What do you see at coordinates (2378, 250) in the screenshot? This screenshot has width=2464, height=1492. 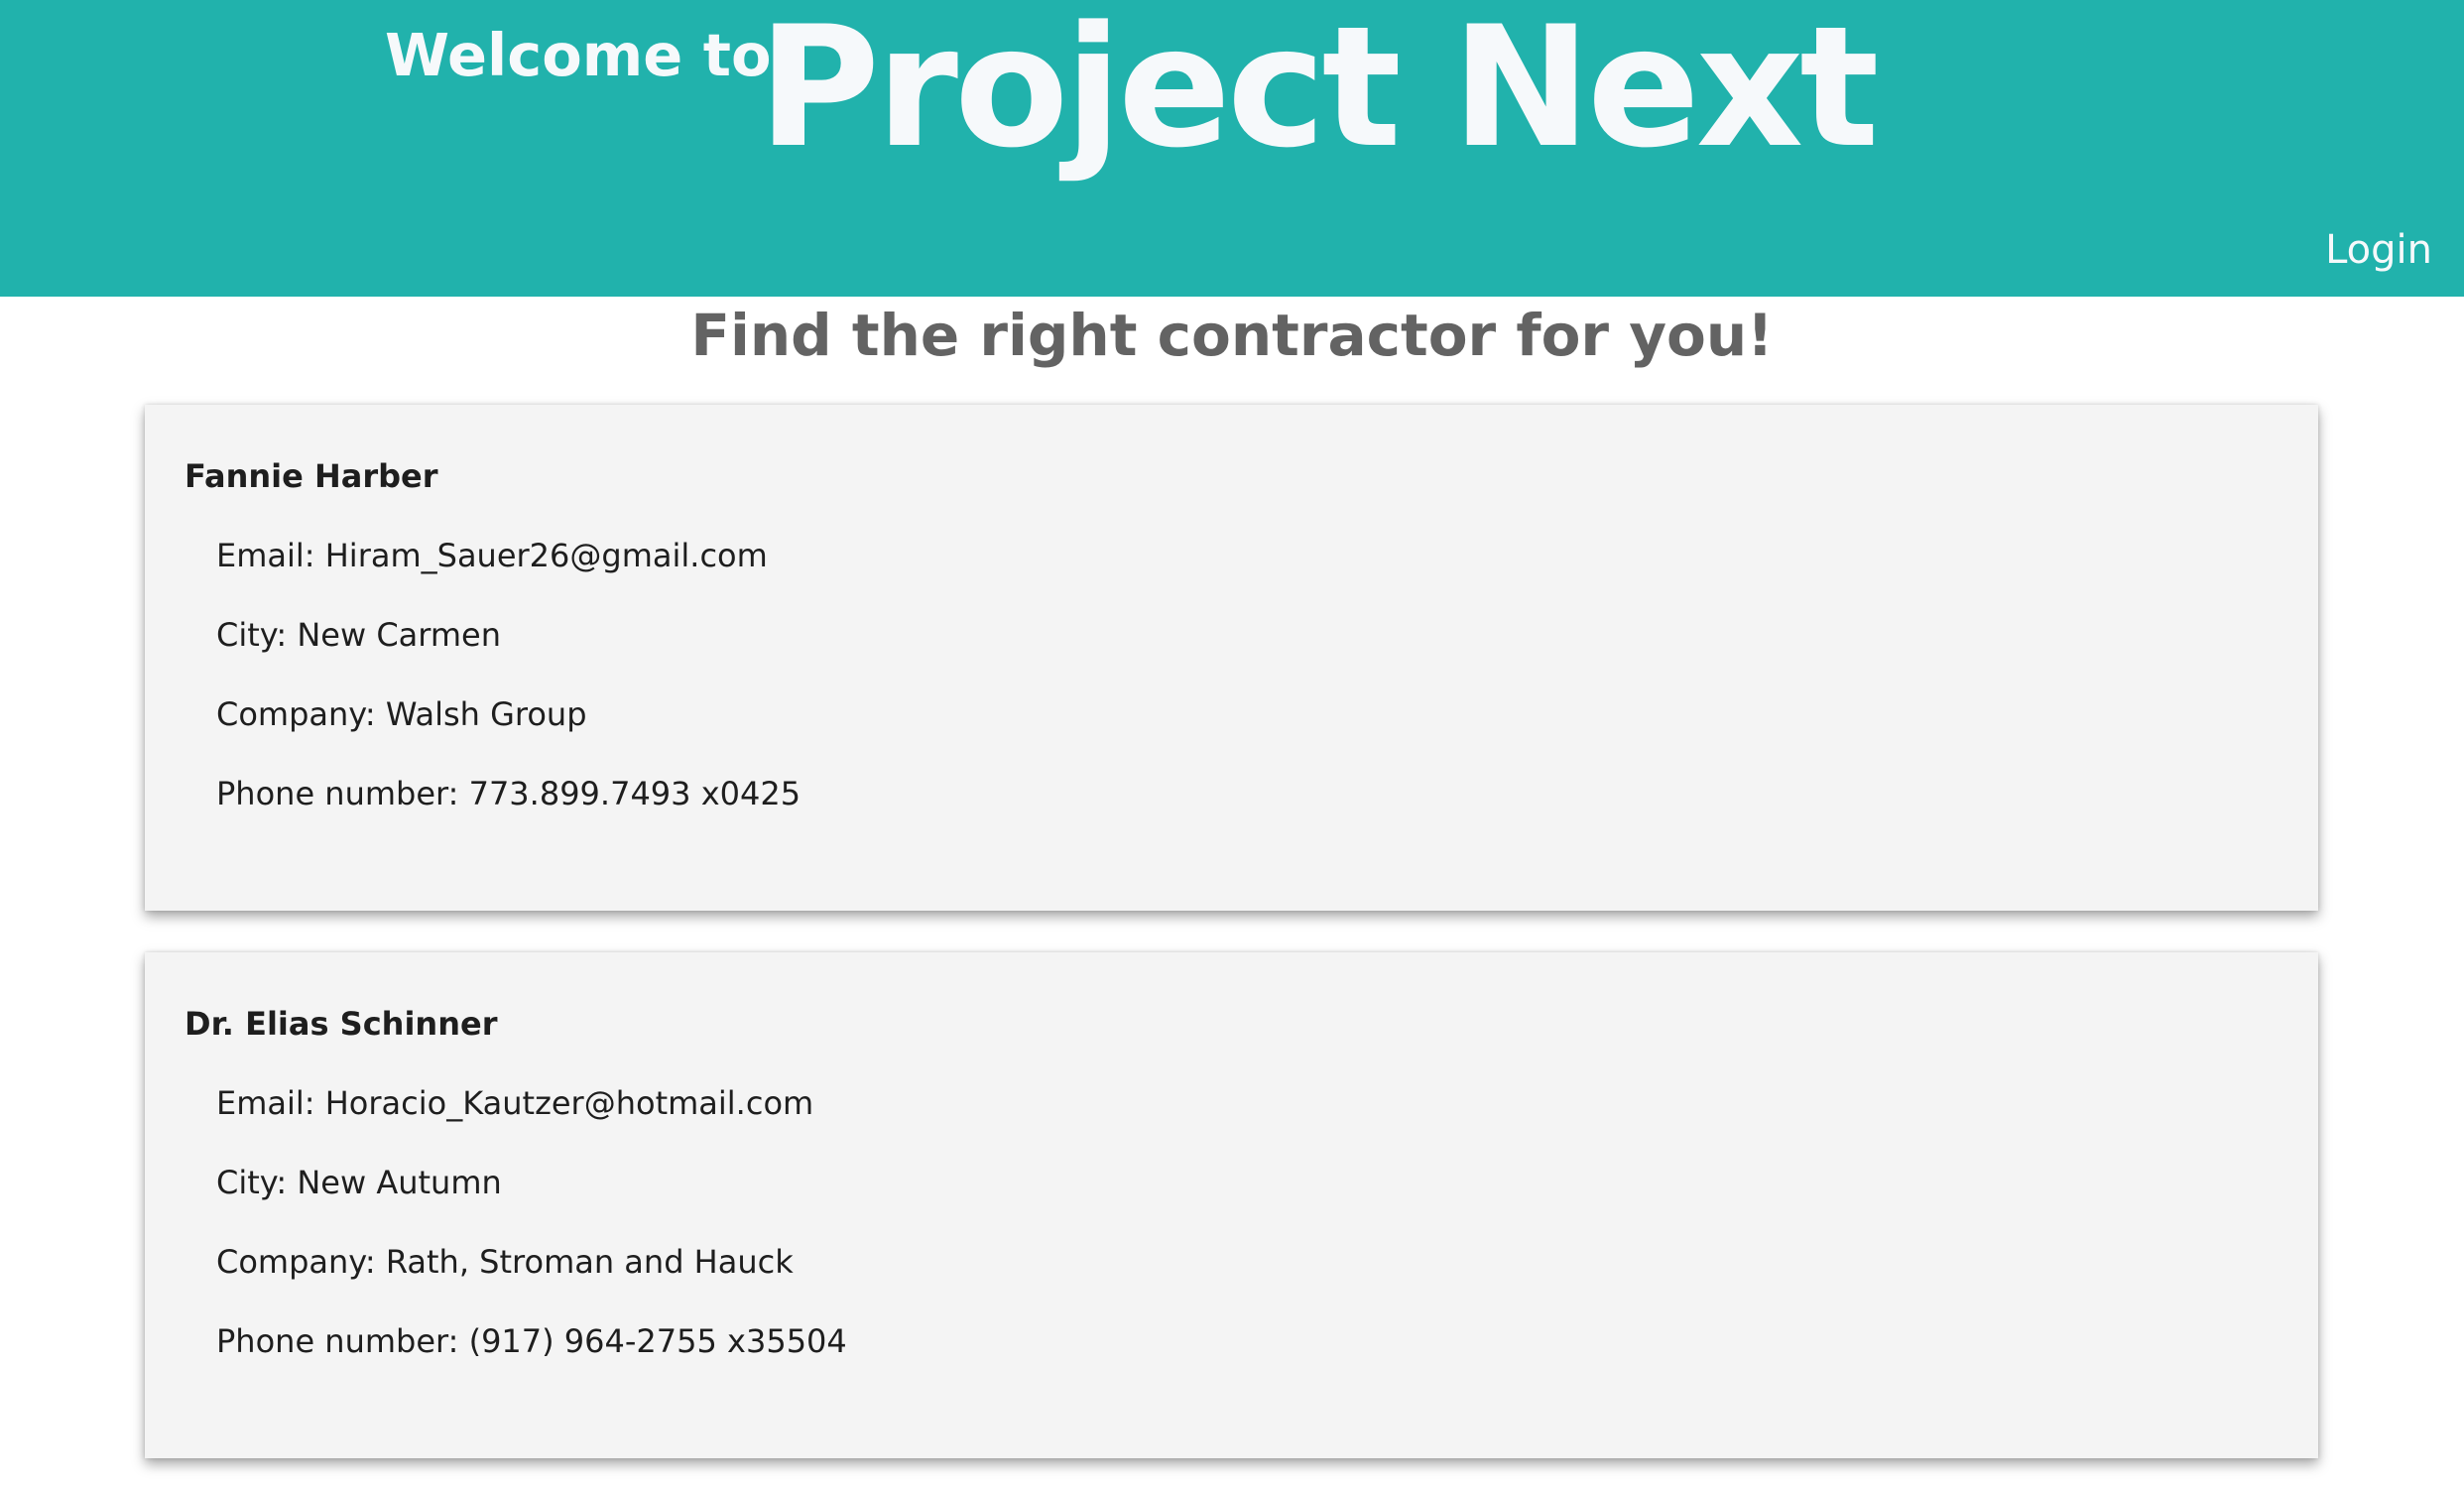 I see `login-link: Login` at bounding box center [2378, 250].